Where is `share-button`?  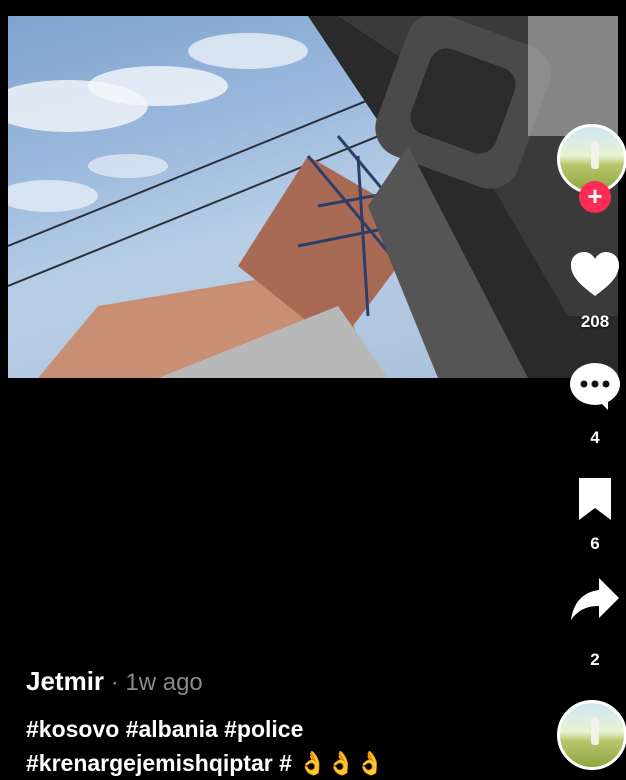 share-button is located at coordinates (594, 600).